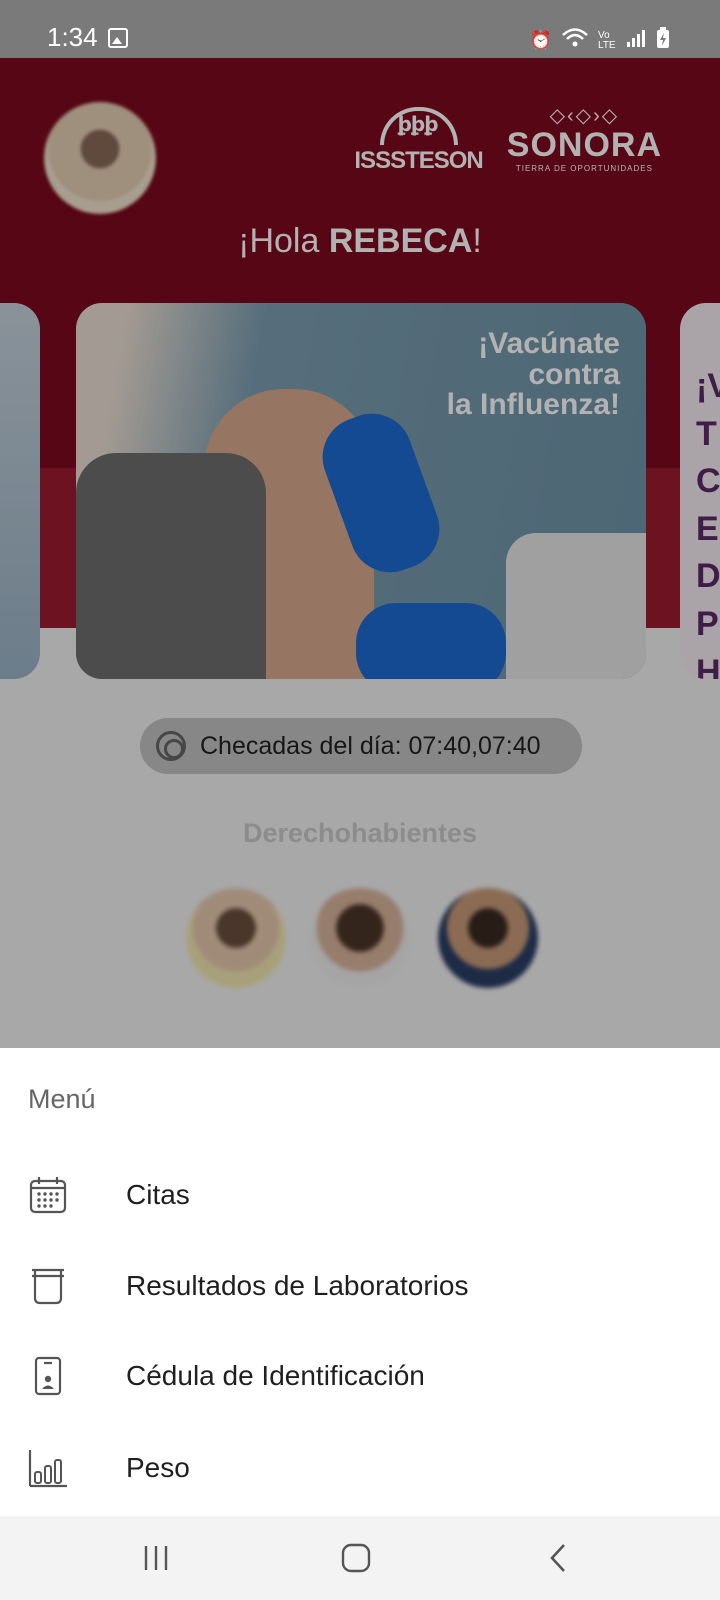 This screenshot has width=720, height=1600. Describe the element at coordinates (48, 1195) in the screenshot. I see `calendar-icon` at that location.